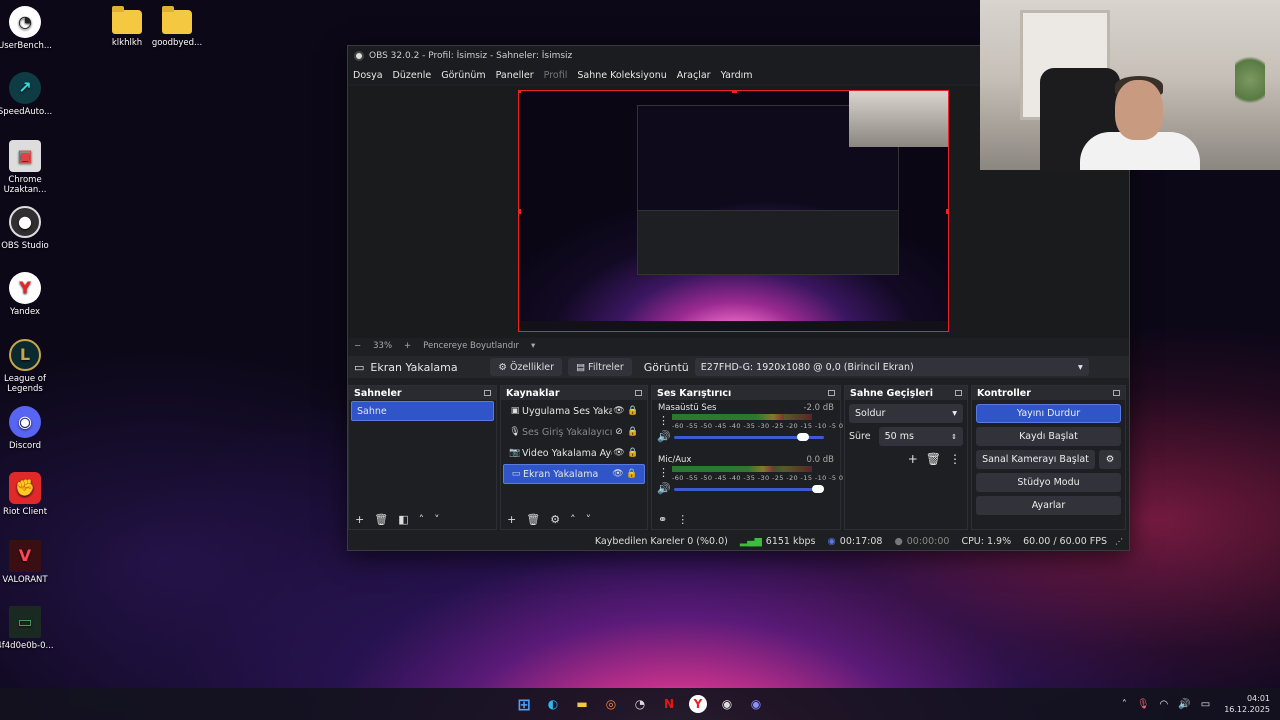 This screenshot has height=720, width=1280. What do you see at coordinates (728, 417) in the screenshot?
I see `meter-level` at bounding box center [728, 417].